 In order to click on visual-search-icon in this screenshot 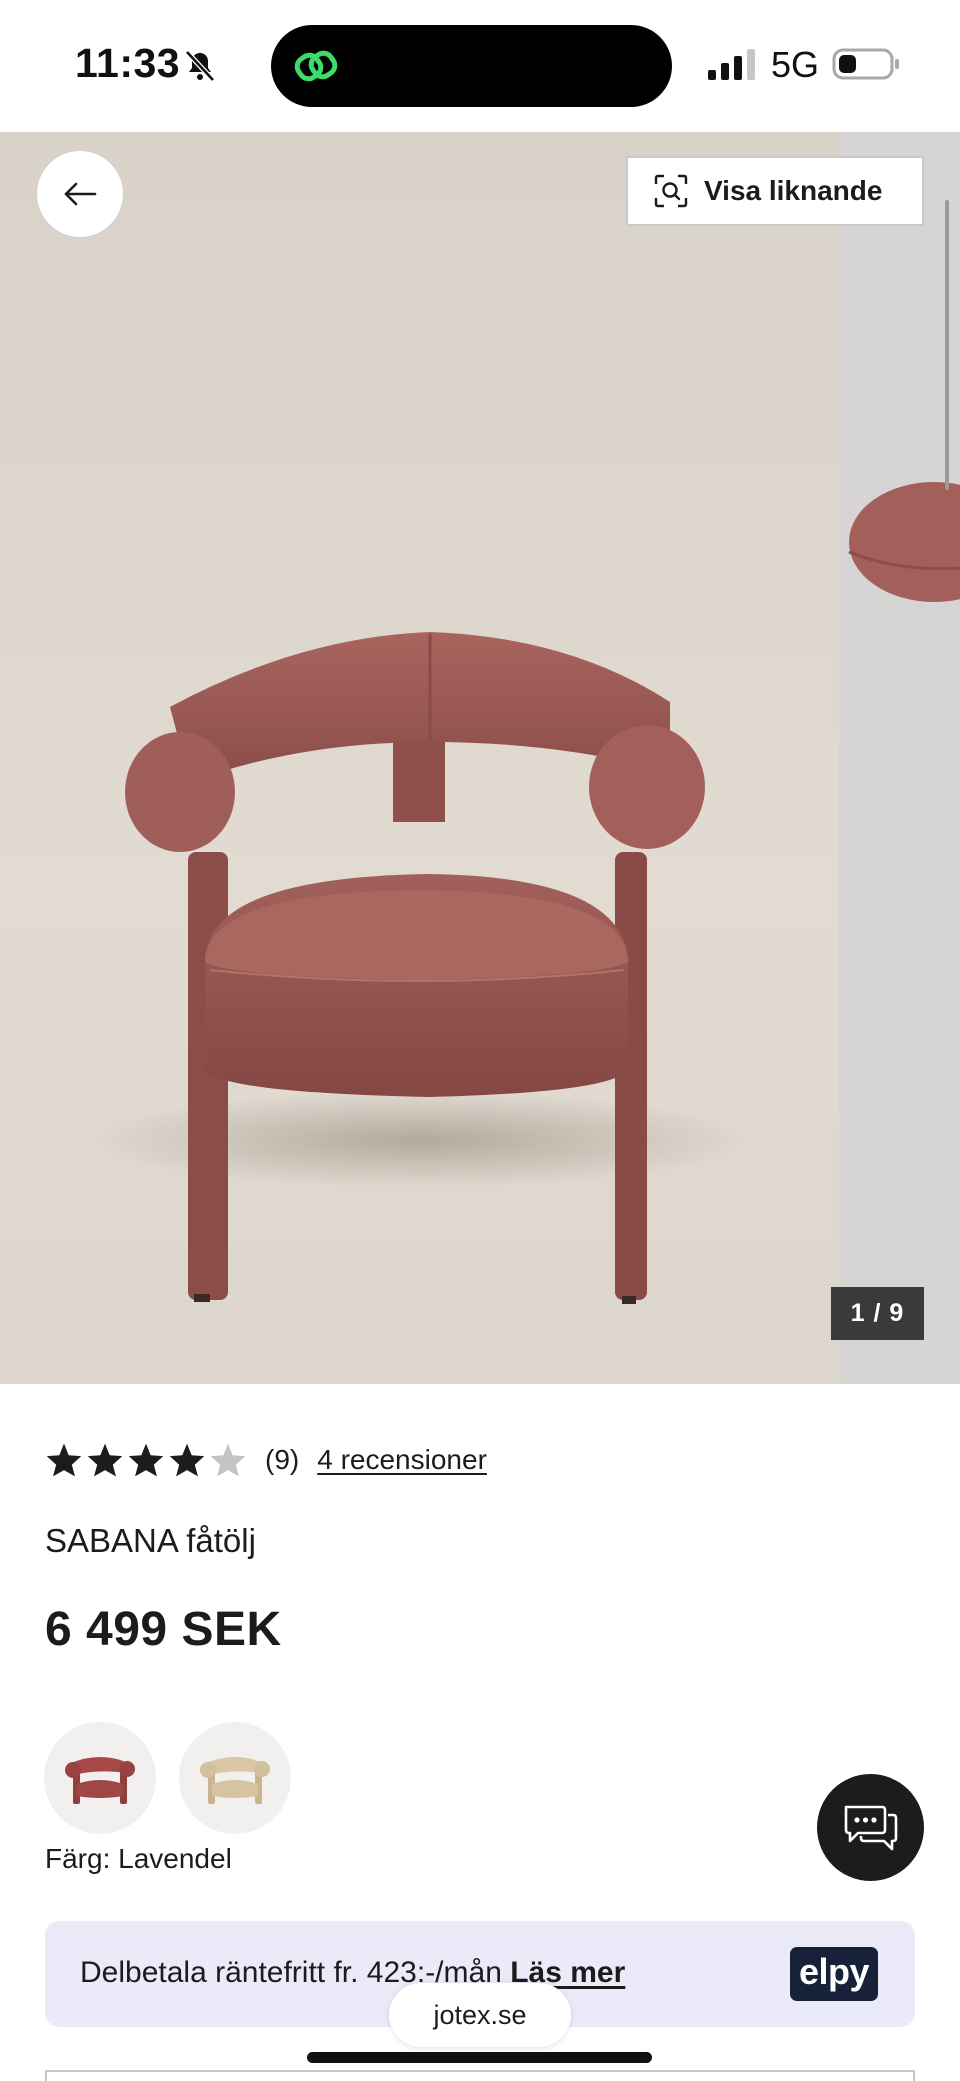, I will do `click(671, 191)`.